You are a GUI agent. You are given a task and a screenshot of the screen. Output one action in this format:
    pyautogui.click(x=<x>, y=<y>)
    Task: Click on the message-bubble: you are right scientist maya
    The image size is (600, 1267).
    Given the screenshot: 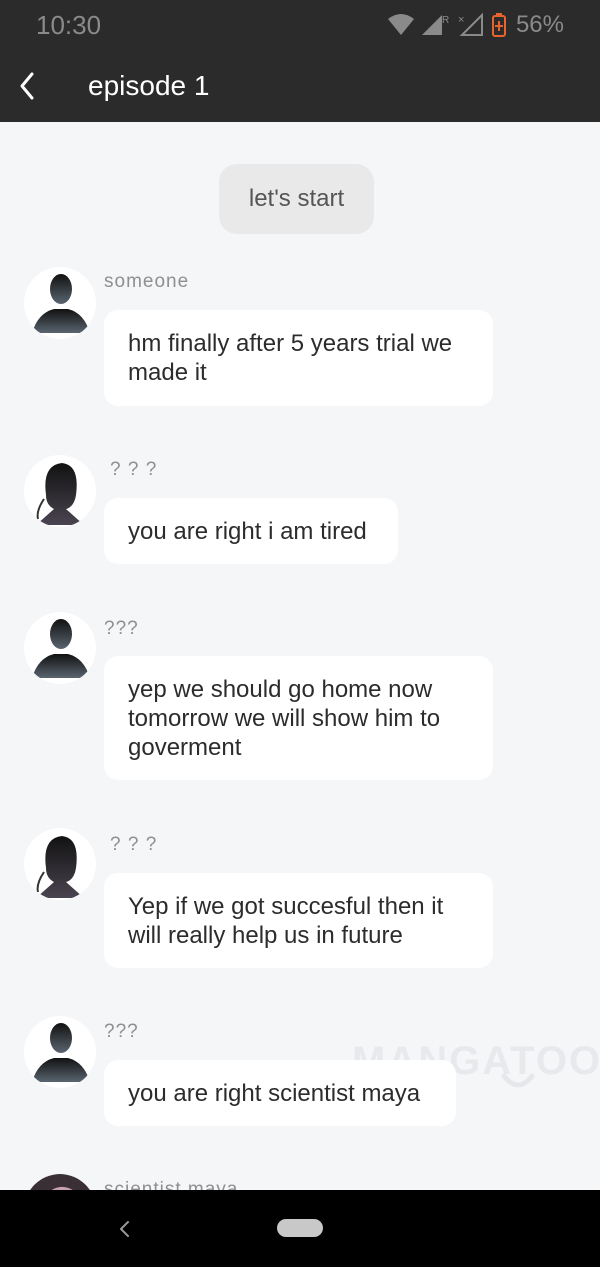 What is the action you would take?
    pyautogui.click(x=280, y=1093)
    